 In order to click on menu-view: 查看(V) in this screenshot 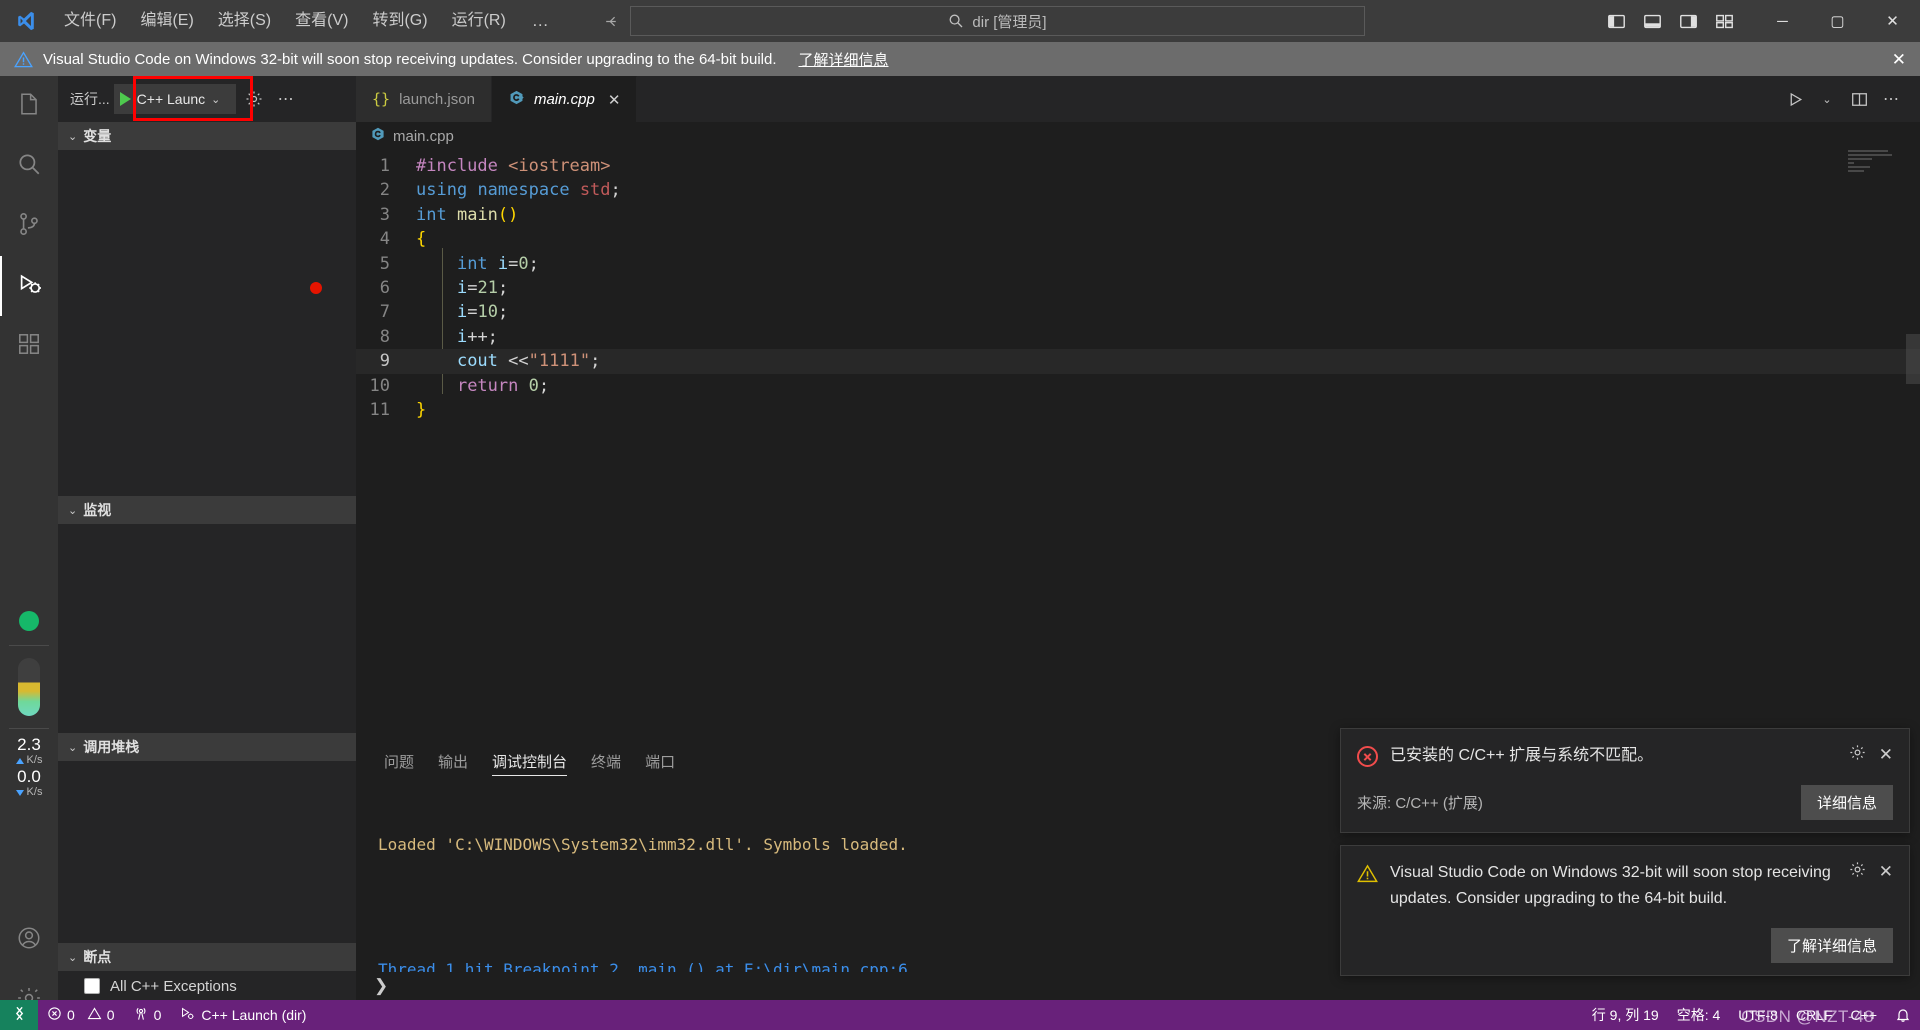, I will do `click(321, 21)`.